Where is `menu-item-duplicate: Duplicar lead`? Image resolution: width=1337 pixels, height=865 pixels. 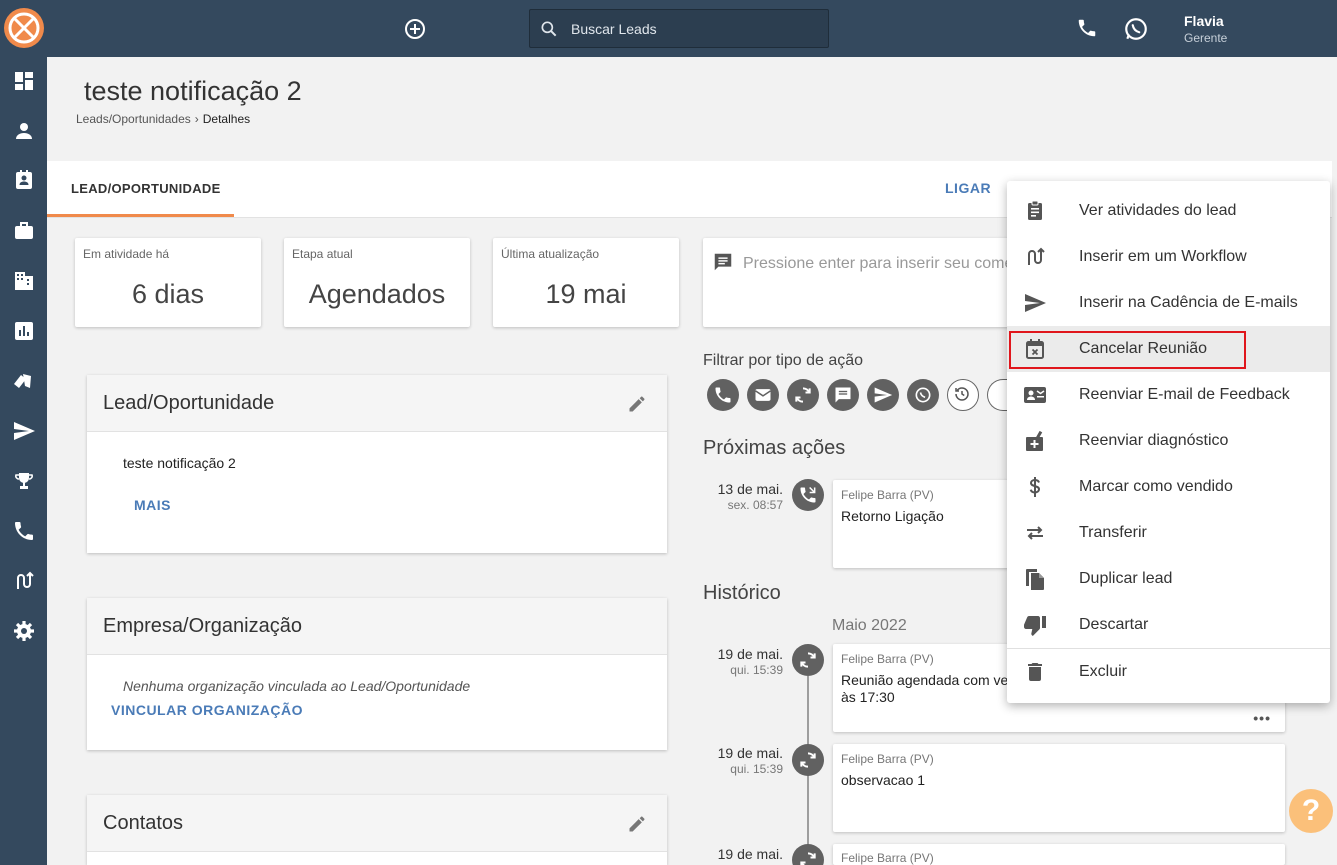 menu-item-duplicate: Duplicar lead is located at coordinates (1168, 579).